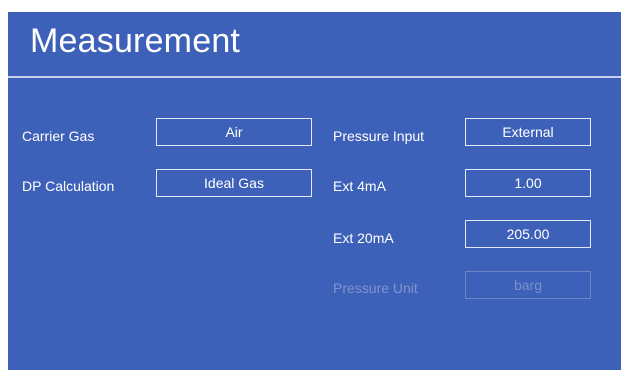 Image resolution: width=629 pixels, height=380 pixels. Describe the element at coordinates (363, 238) in the screenshot. I see `ext-20ma-label: Ext 20mA` at that location.